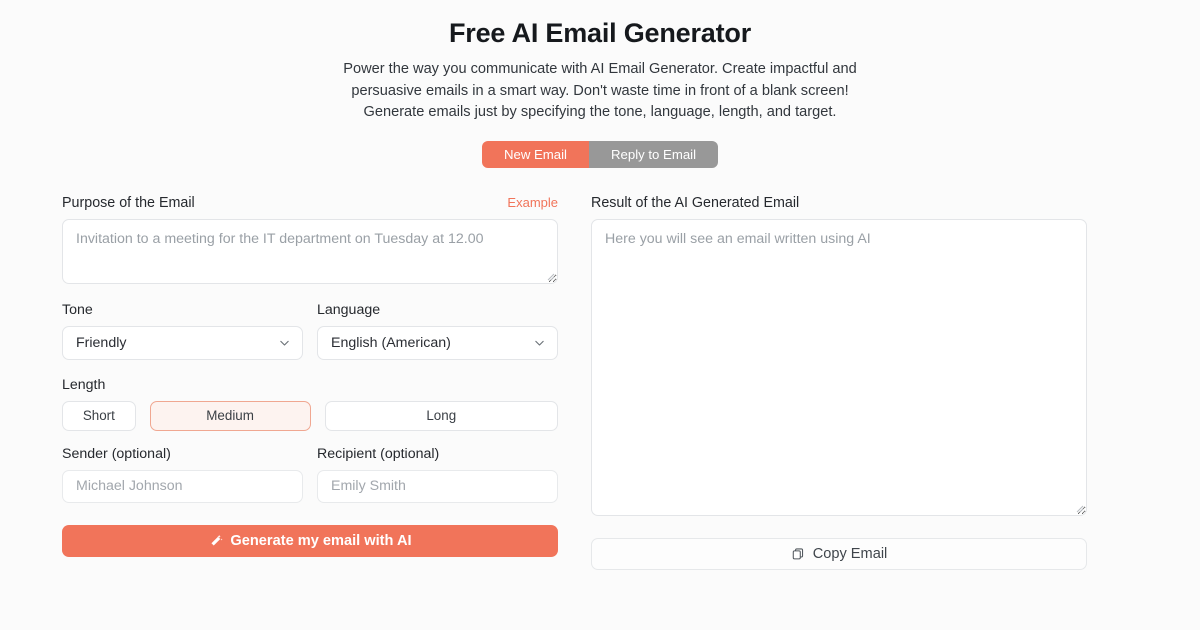 This screenshot has height=630, width=1200. Describe the element at coordinates (839, 203) in the screenshot. I see `result-label-row: Result of the AI Generated Email` at that location.